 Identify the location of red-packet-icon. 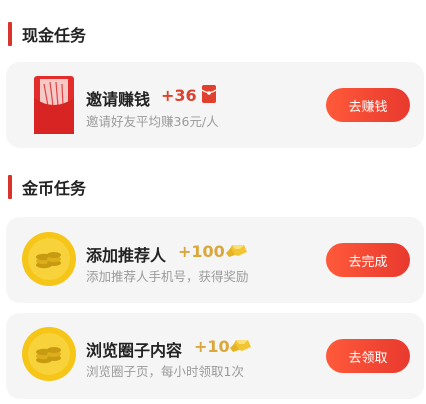
(209, 94).